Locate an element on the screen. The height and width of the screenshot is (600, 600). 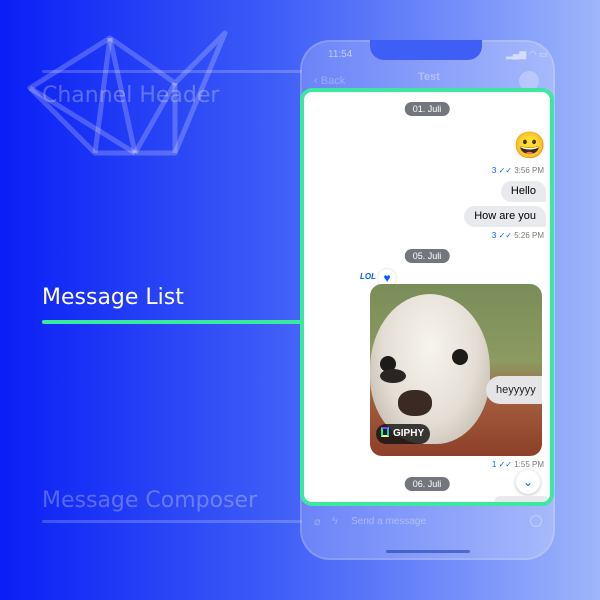
attachment-icon: ⌀ is located at coordinates (317, 521).